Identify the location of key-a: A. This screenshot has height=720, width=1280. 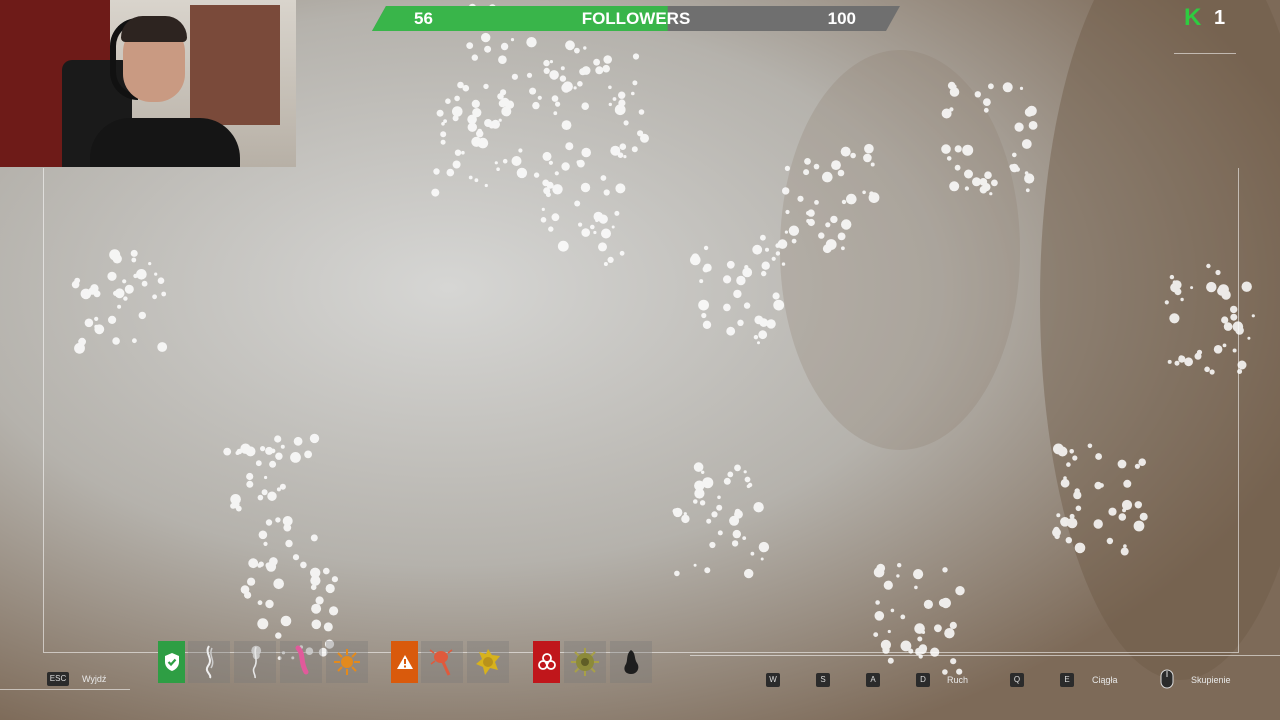
(873, 680).